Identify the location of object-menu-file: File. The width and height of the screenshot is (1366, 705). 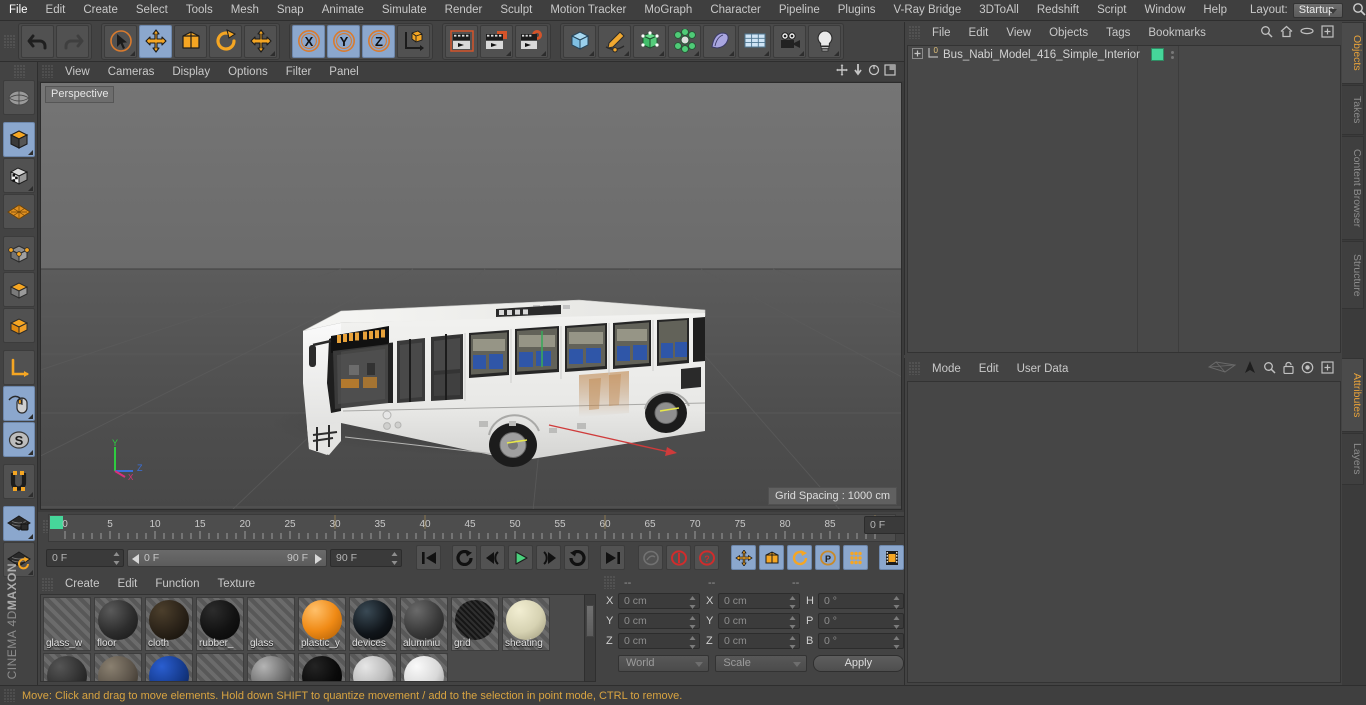
(941, 33).